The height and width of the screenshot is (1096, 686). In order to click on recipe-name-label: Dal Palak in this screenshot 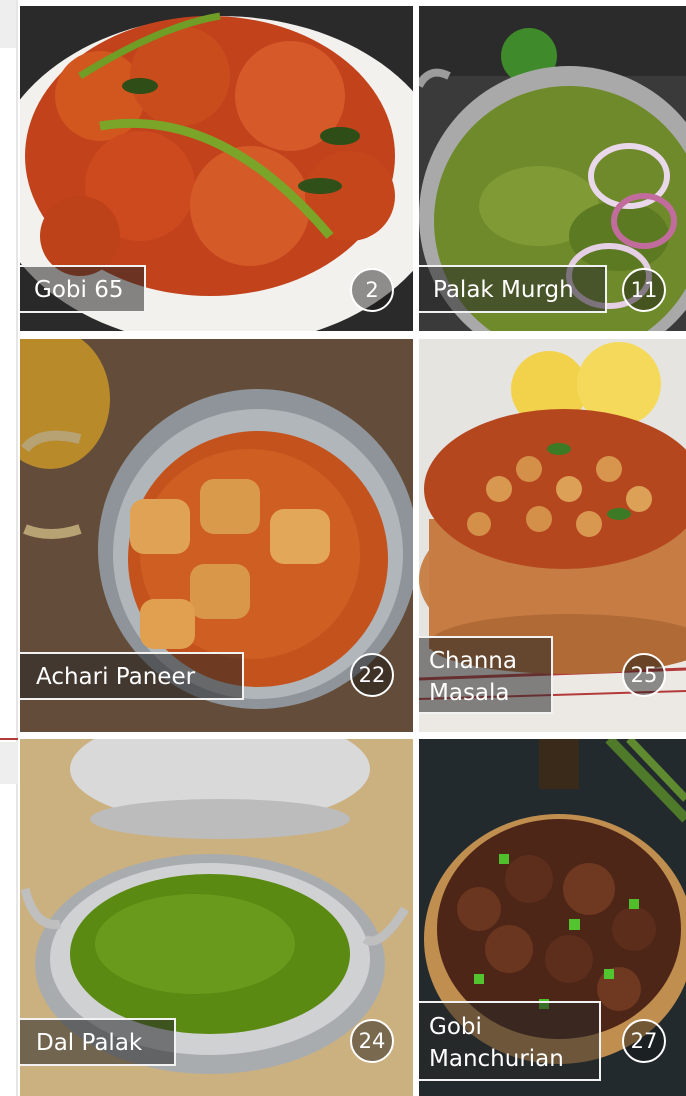, I will do `click(98, 1042)`.